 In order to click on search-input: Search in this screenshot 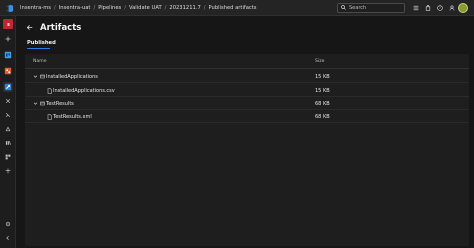, I will do `click(371, 8)`.